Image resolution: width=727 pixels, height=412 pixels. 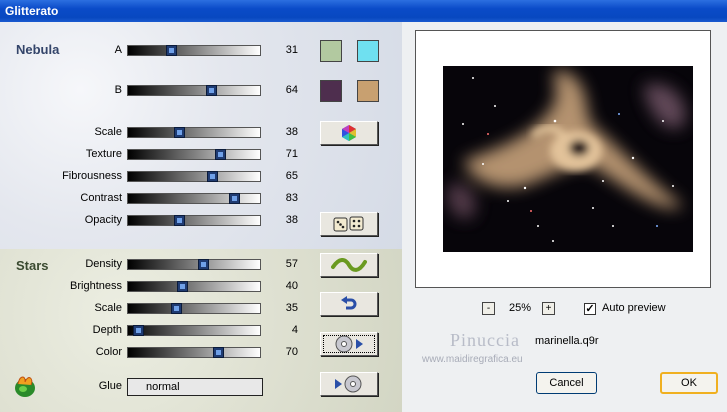 I want to click on cancel-button: Cancel, so click(x=566, y=383).